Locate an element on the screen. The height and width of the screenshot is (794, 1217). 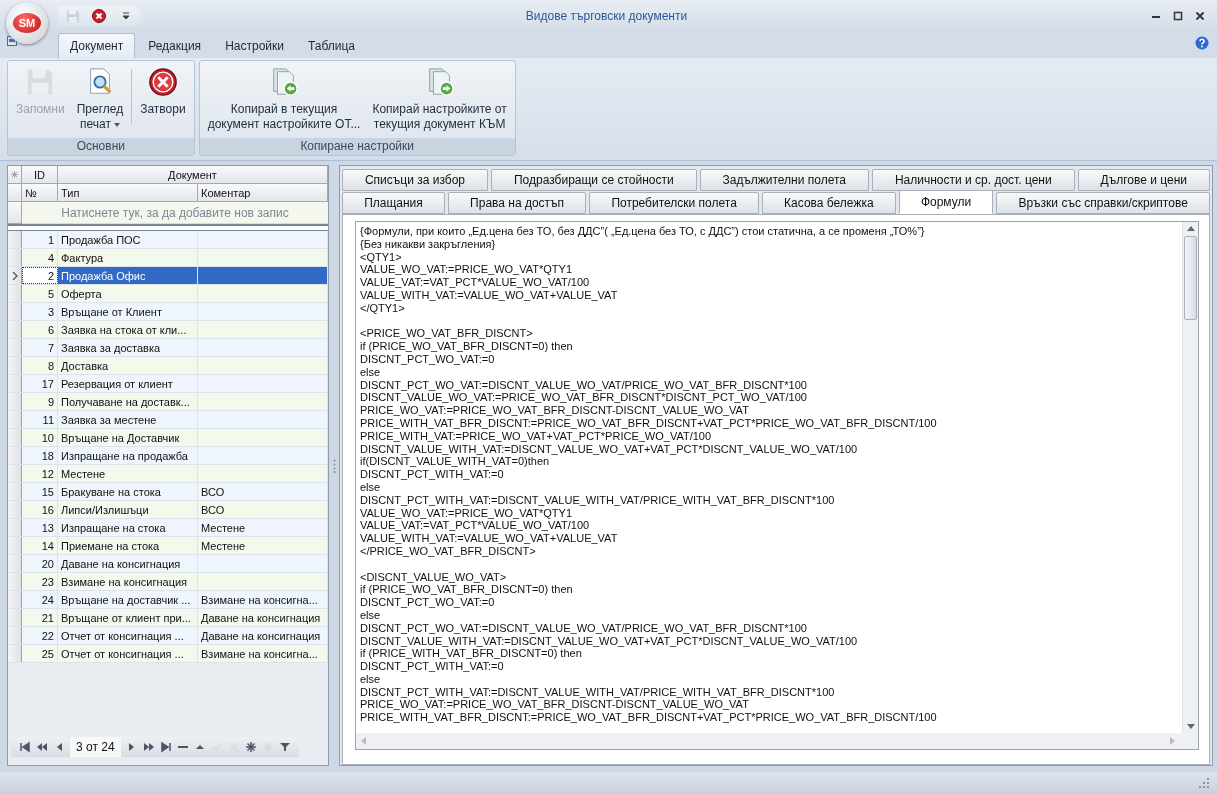
table-cell: 4 is located at coordinates (40, 257).